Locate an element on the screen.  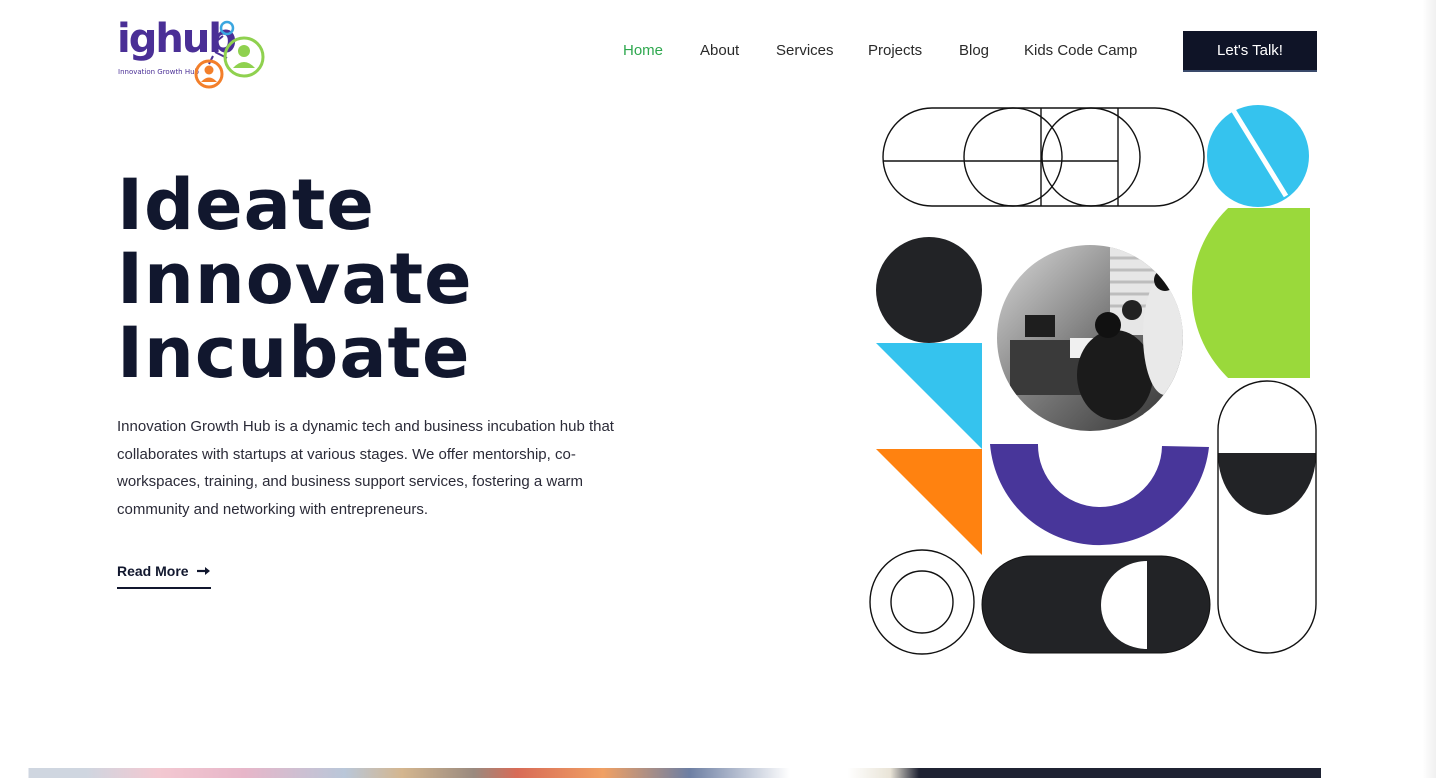
hero-title-line-1: Ideate is located at coordinates (246, 205).